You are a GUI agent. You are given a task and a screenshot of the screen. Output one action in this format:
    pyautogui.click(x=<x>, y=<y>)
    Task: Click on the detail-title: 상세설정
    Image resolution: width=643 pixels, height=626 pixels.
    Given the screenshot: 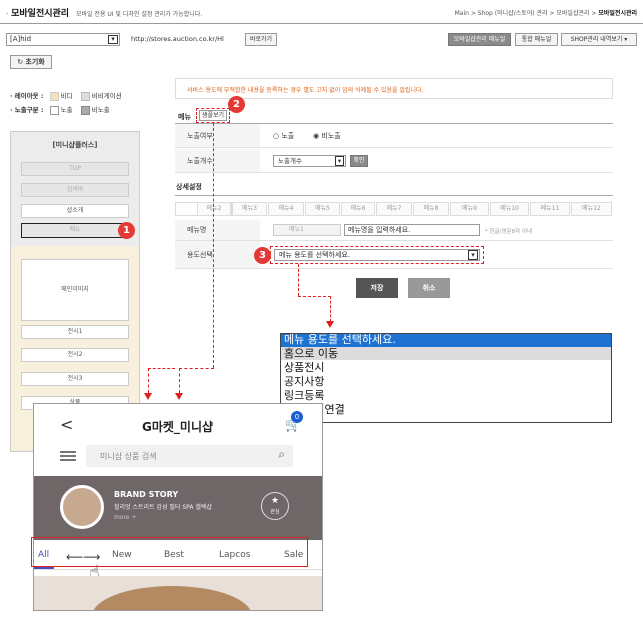 What is the action you would take?
    pyautogui.click(x=189, y=187)
    